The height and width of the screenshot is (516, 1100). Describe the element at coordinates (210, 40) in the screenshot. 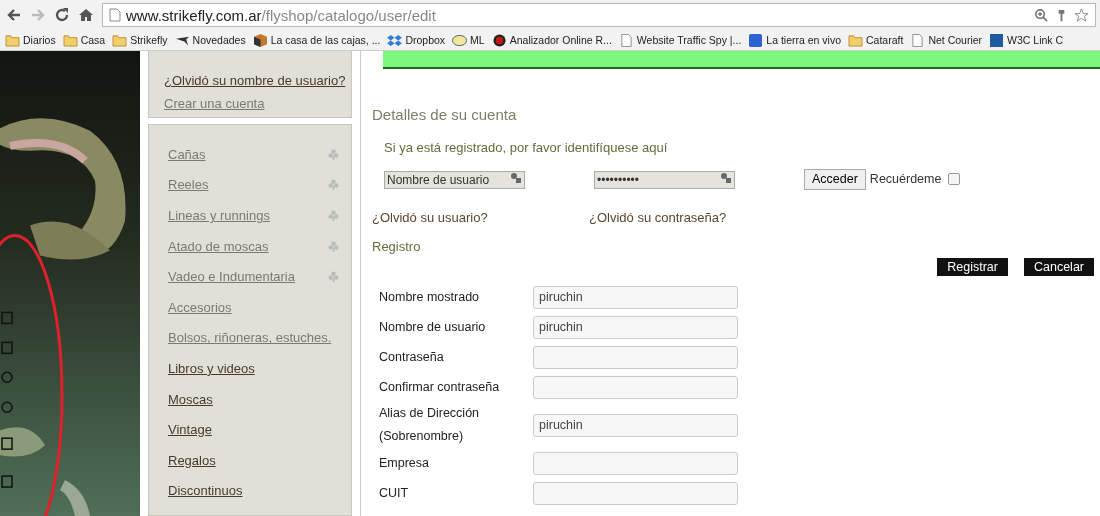

I see `bookmark: Novedades` at that location.